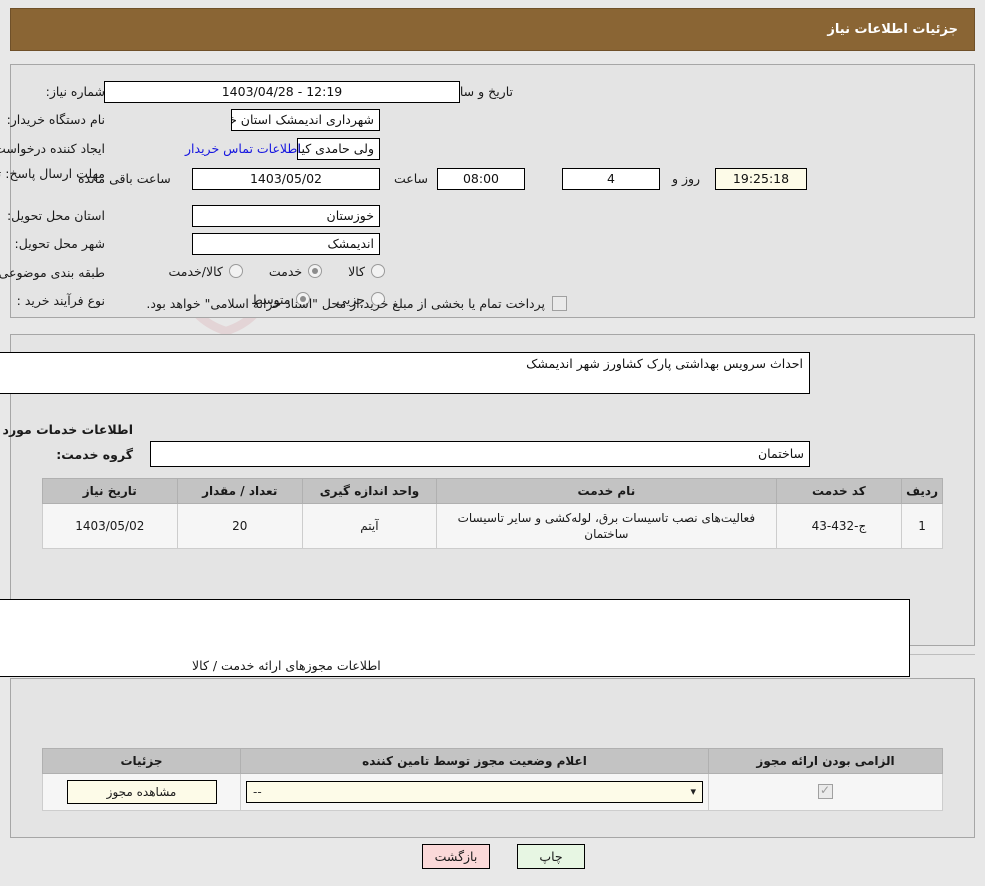 This screenshot has height=886, width=985. Describe the element at coordinates (366, 271) in the screenshot. I see `category-option-0: کالا` at that location.